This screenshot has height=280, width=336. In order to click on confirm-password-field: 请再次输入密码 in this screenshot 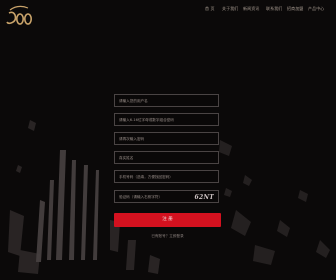, I will do `click(166, 138)`.